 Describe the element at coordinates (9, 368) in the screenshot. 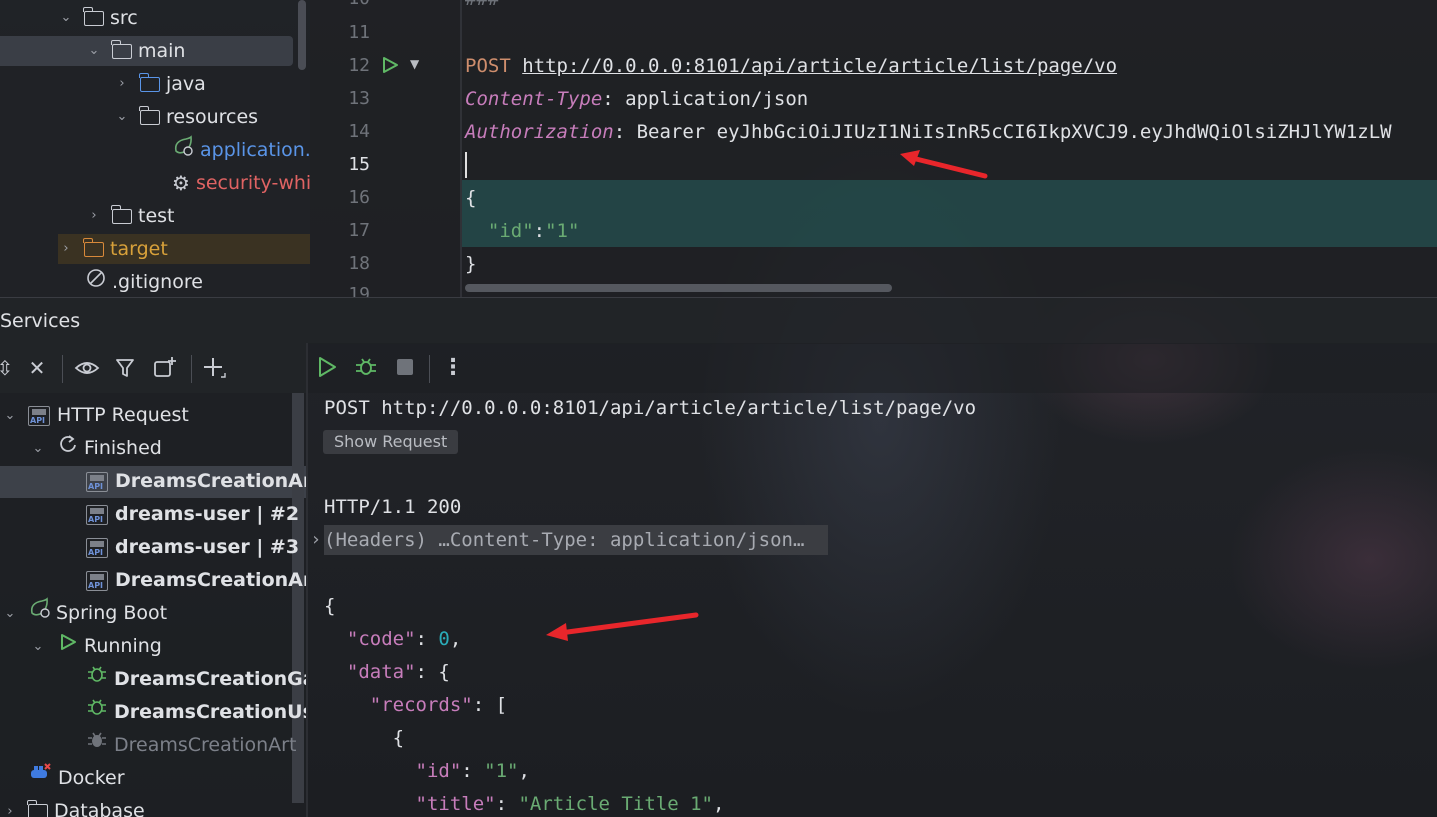

I see `expand-all-icon: ⇳` at that location.